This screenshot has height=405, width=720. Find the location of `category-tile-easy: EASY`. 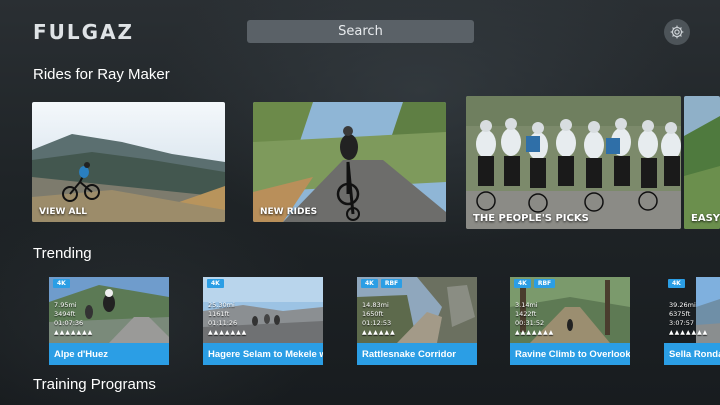

category-tile-easy: EASY is located at coordinates (702, 162).